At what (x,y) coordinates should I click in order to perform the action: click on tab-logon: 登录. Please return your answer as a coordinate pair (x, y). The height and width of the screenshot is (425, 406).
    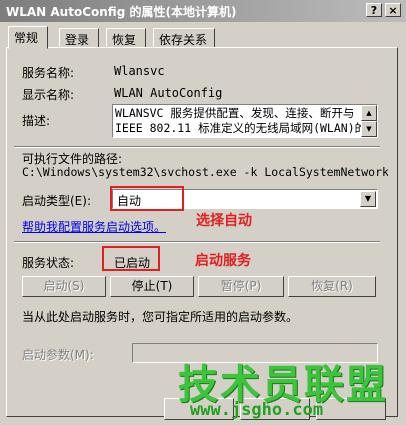
    Looking at the image, I should click on (79, 38).